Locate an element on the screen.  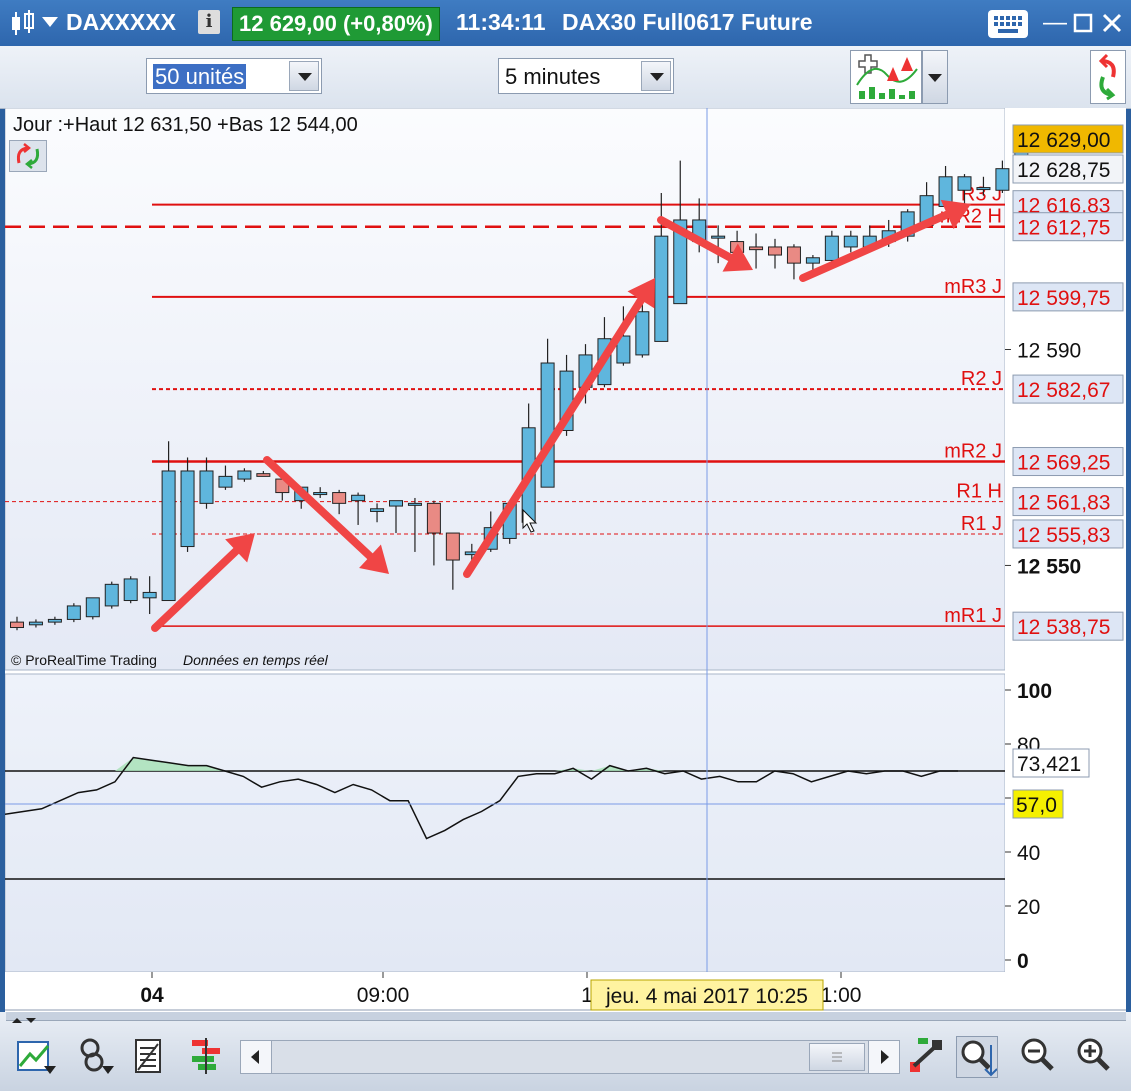
price-level-name: mR3 J is located at coordinates (973, 287).